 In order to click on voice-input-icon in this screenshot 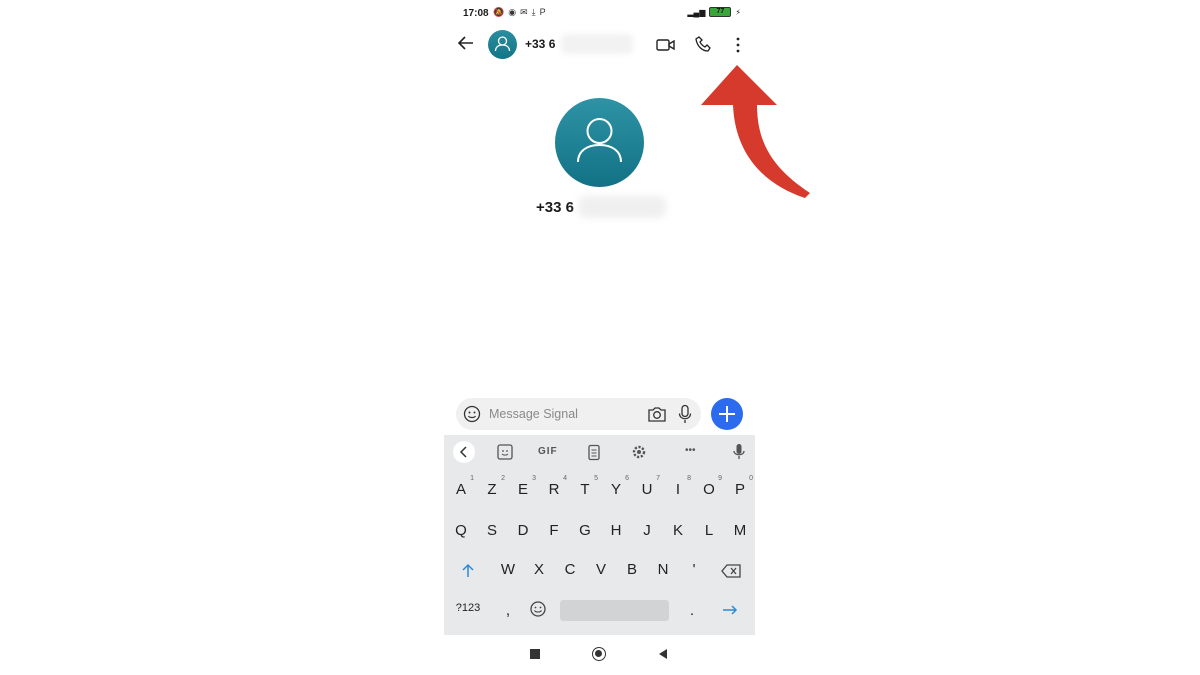, I will do `click(739, 452)`.